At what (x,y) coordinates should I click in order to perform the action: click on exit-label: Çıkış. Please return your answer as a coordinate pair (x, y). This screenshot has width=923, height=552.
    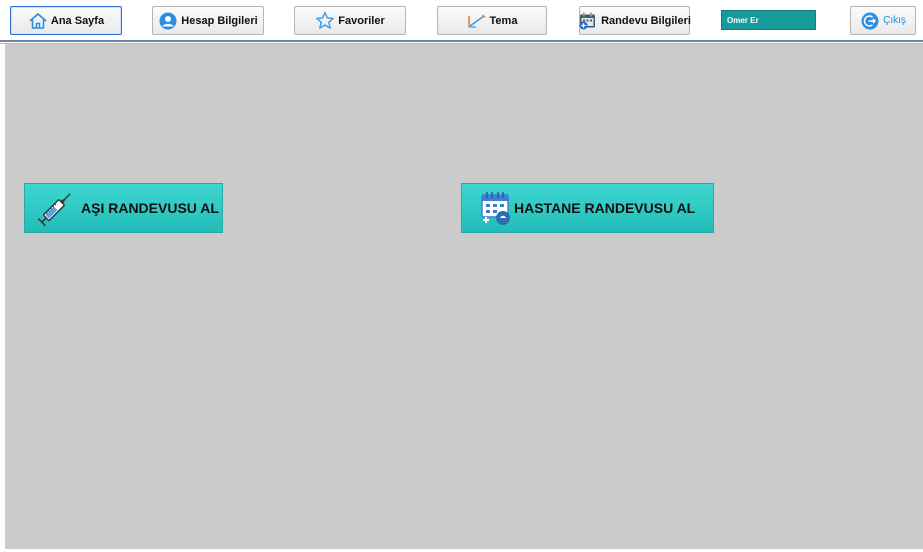
    Looking at the image, I should click on (894, 20).